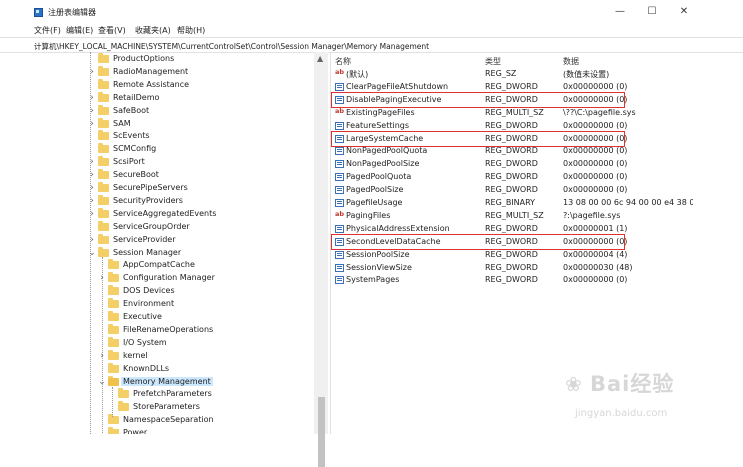 The height and width of the screenshot is (467, 743). I want to click on close-button: ✕, so click(684, 12).